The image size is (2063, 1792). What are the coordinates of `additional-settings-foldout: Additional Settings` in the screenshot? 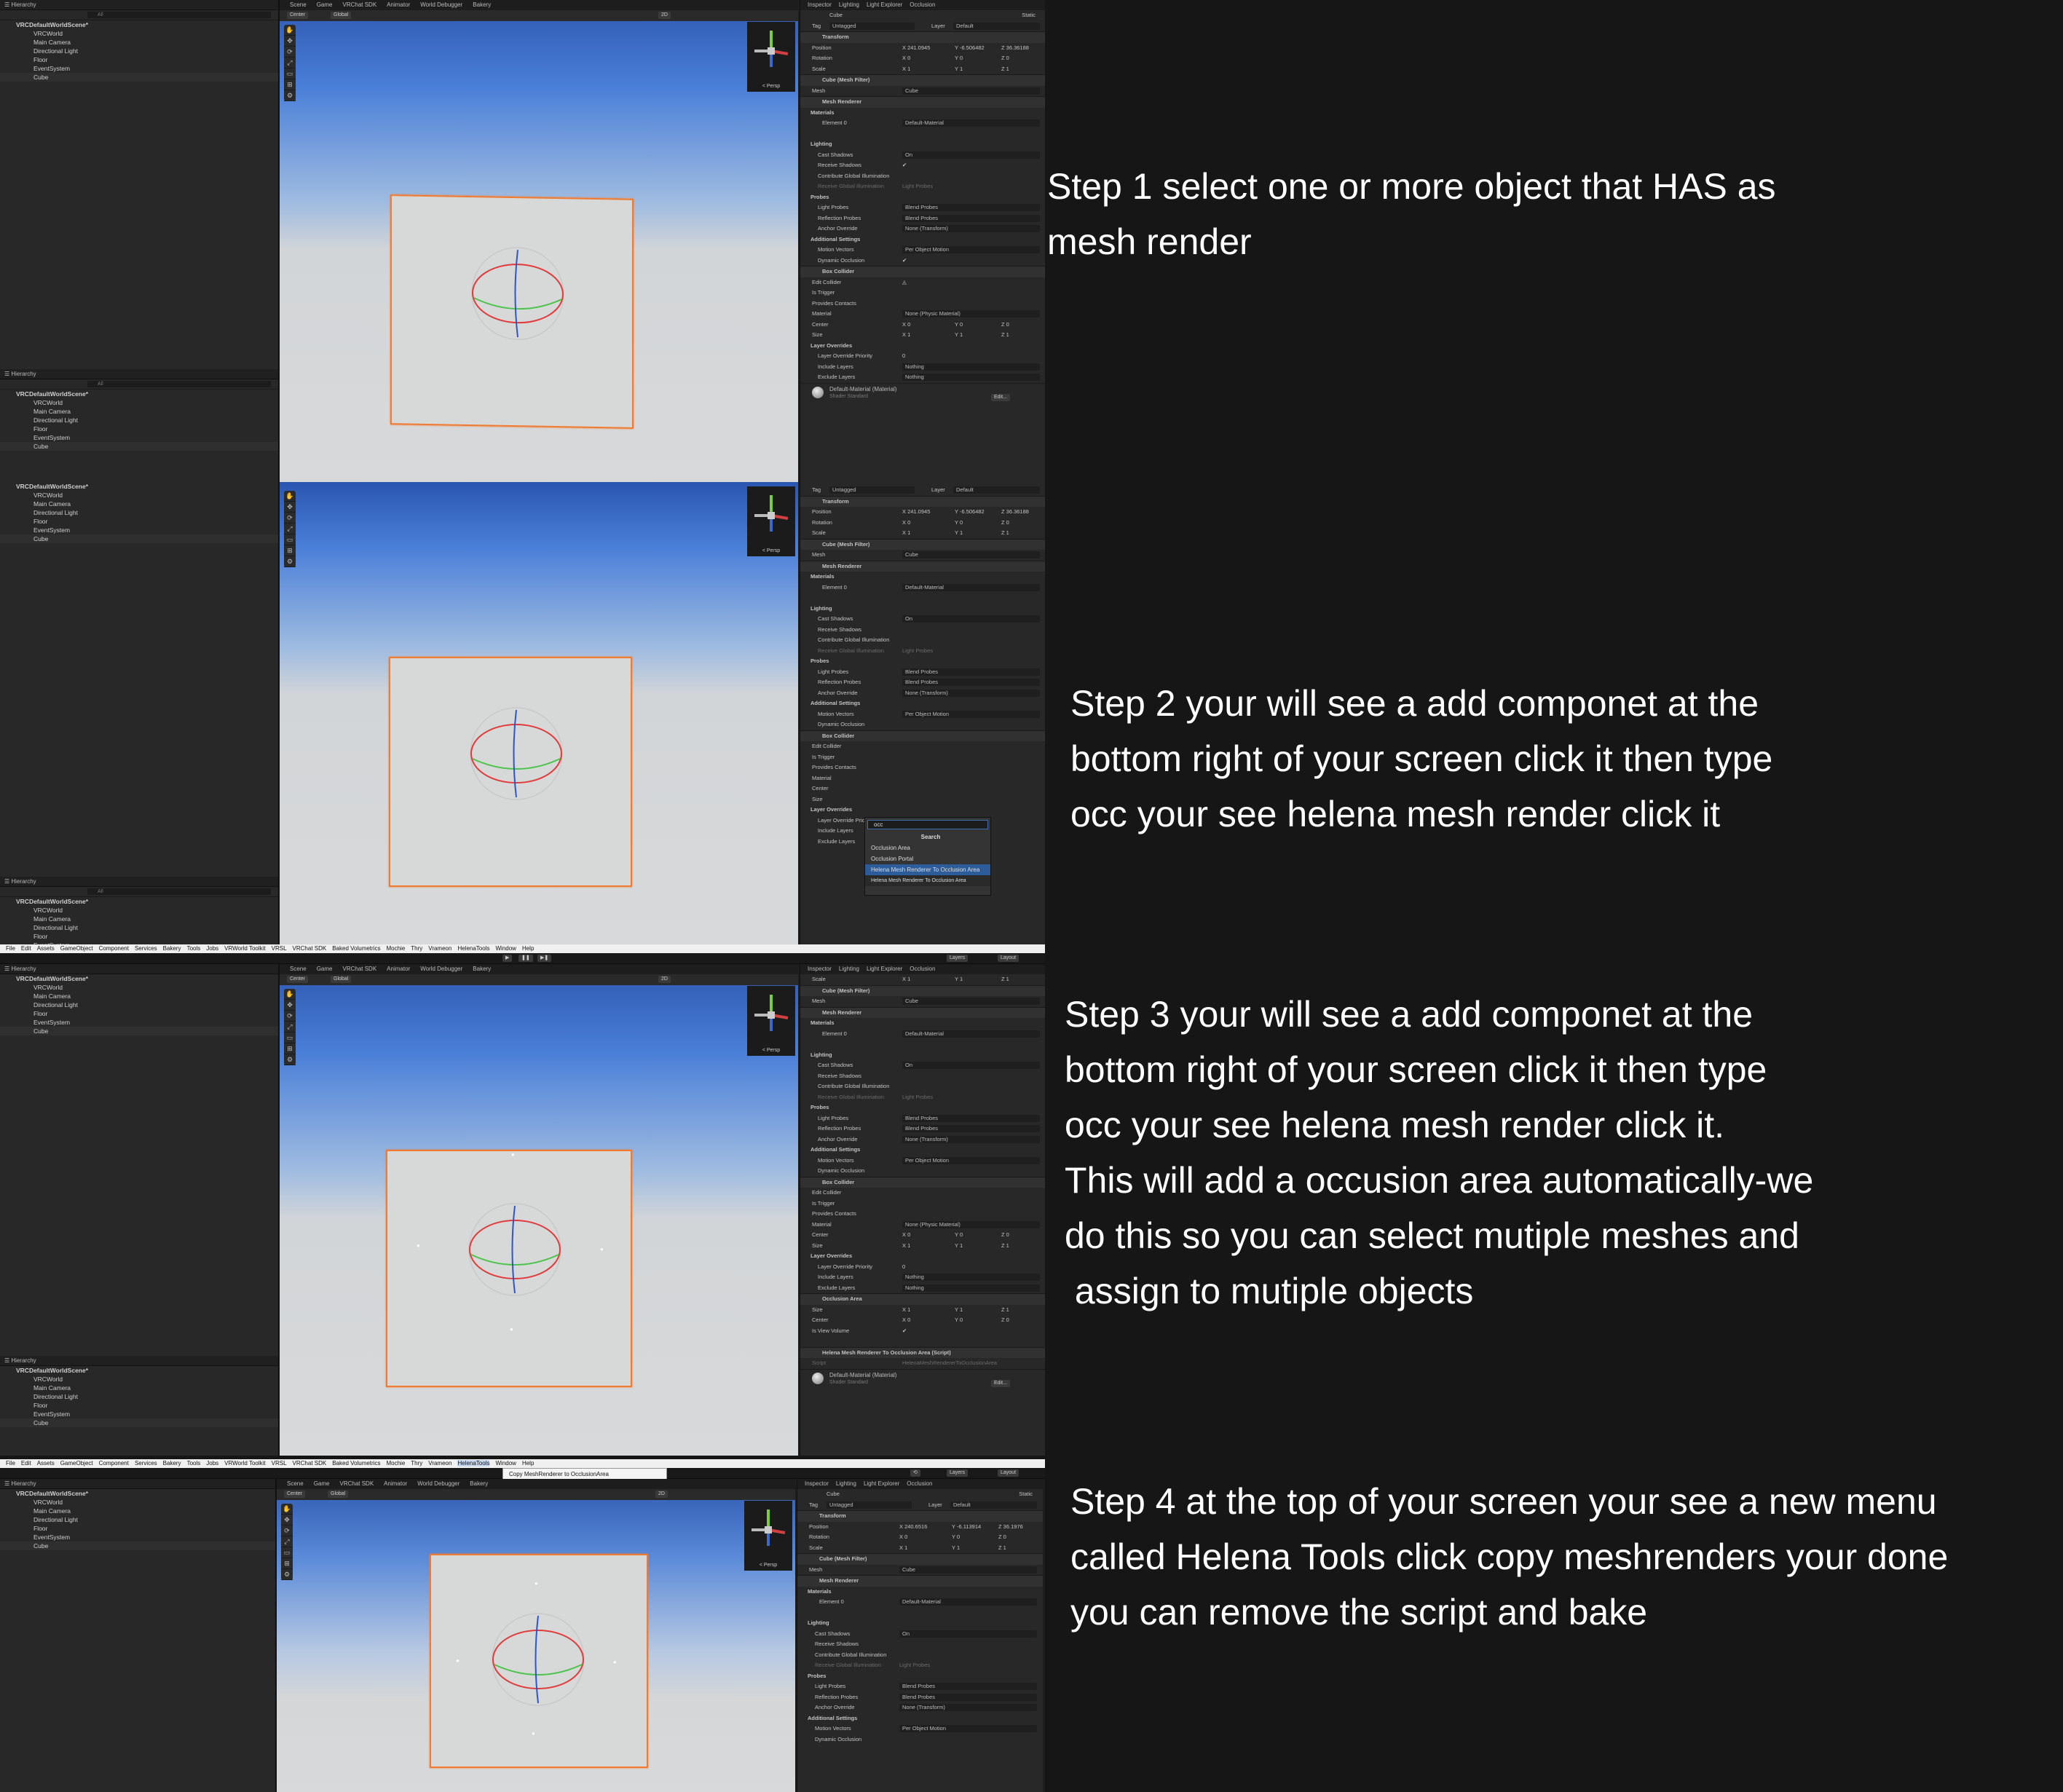 It's located at (922, 1150).